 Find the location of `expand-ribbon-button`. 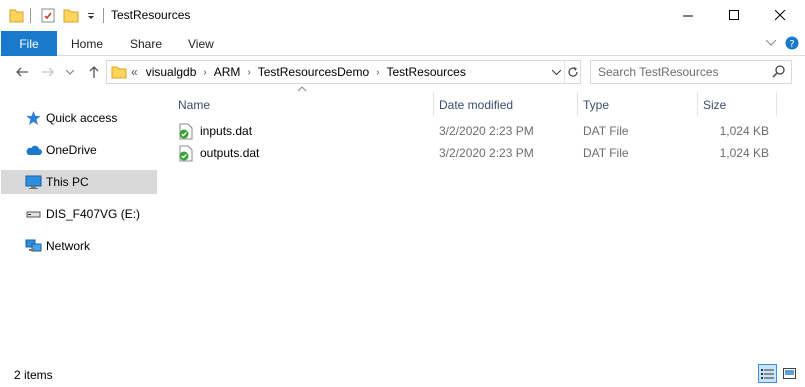

expand-ribbon-button is located at coordinates (771, 43).